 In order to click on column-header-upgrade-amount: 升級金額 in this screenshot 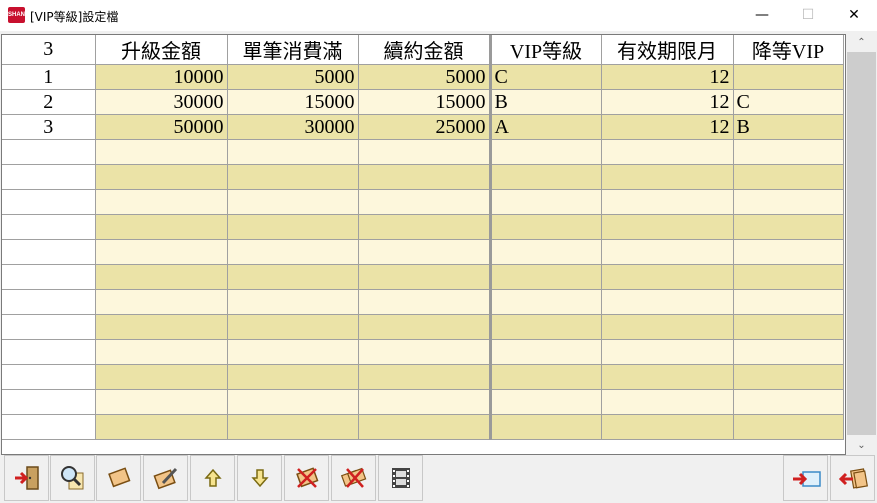, I will do `click(161, 50)`.